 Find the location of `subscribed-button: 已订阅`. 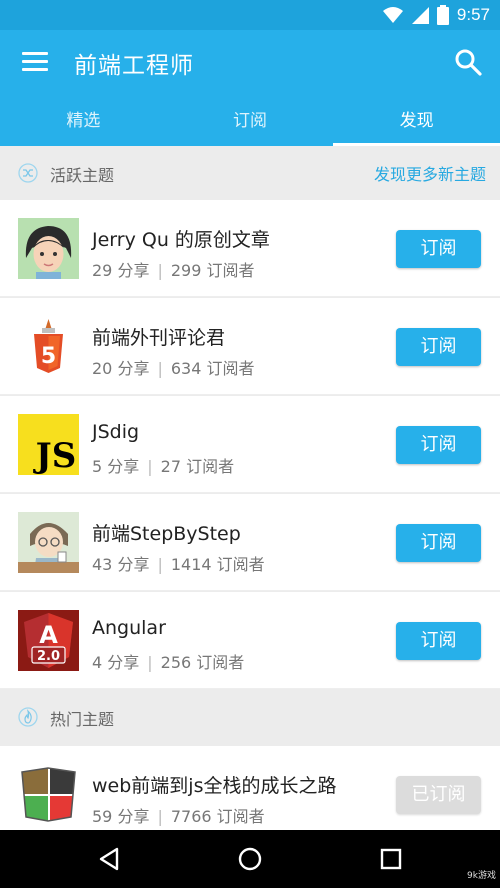

subscribed-button: 已订阅 is located at coordinates (438, 795).